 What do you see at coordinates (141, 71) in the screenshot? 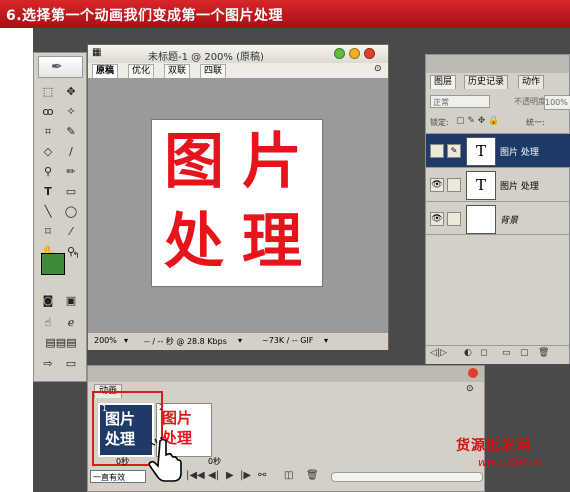
I see `tab-optimized: 优化` at bounding box center [141, 71].